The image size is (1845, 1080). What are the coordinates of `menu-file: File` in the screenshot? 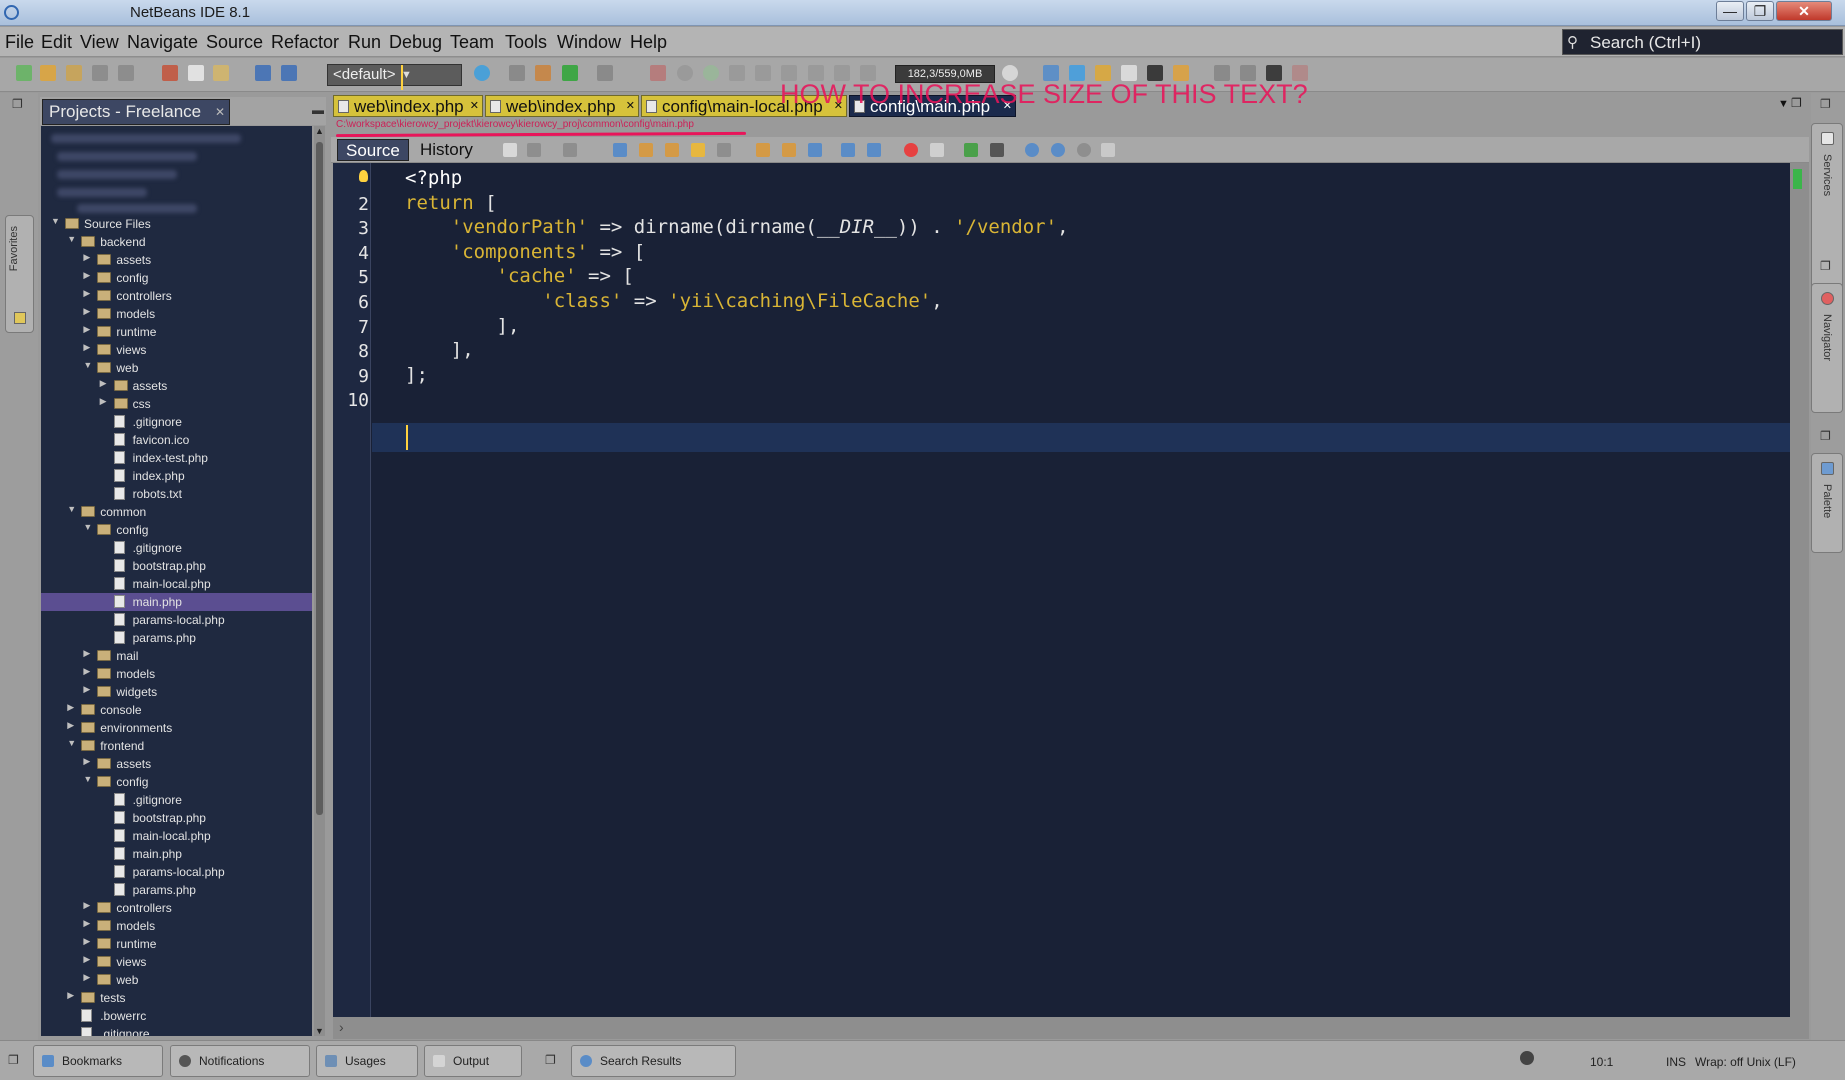 It's located at (19, 42).